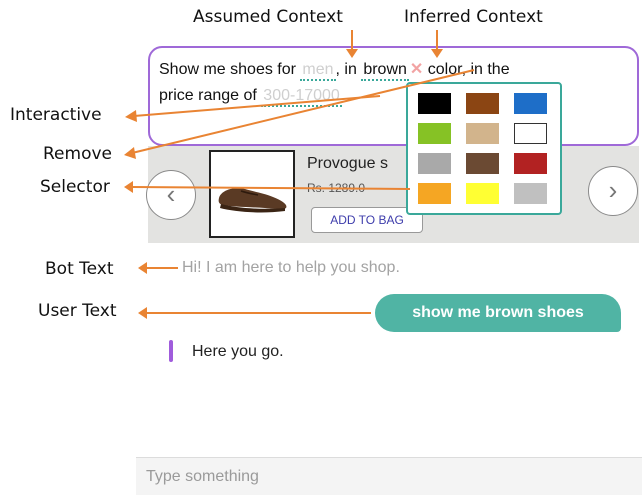  Describe the element at coordinates (386, 477) in the screenshot. I see `message-input` at that location.